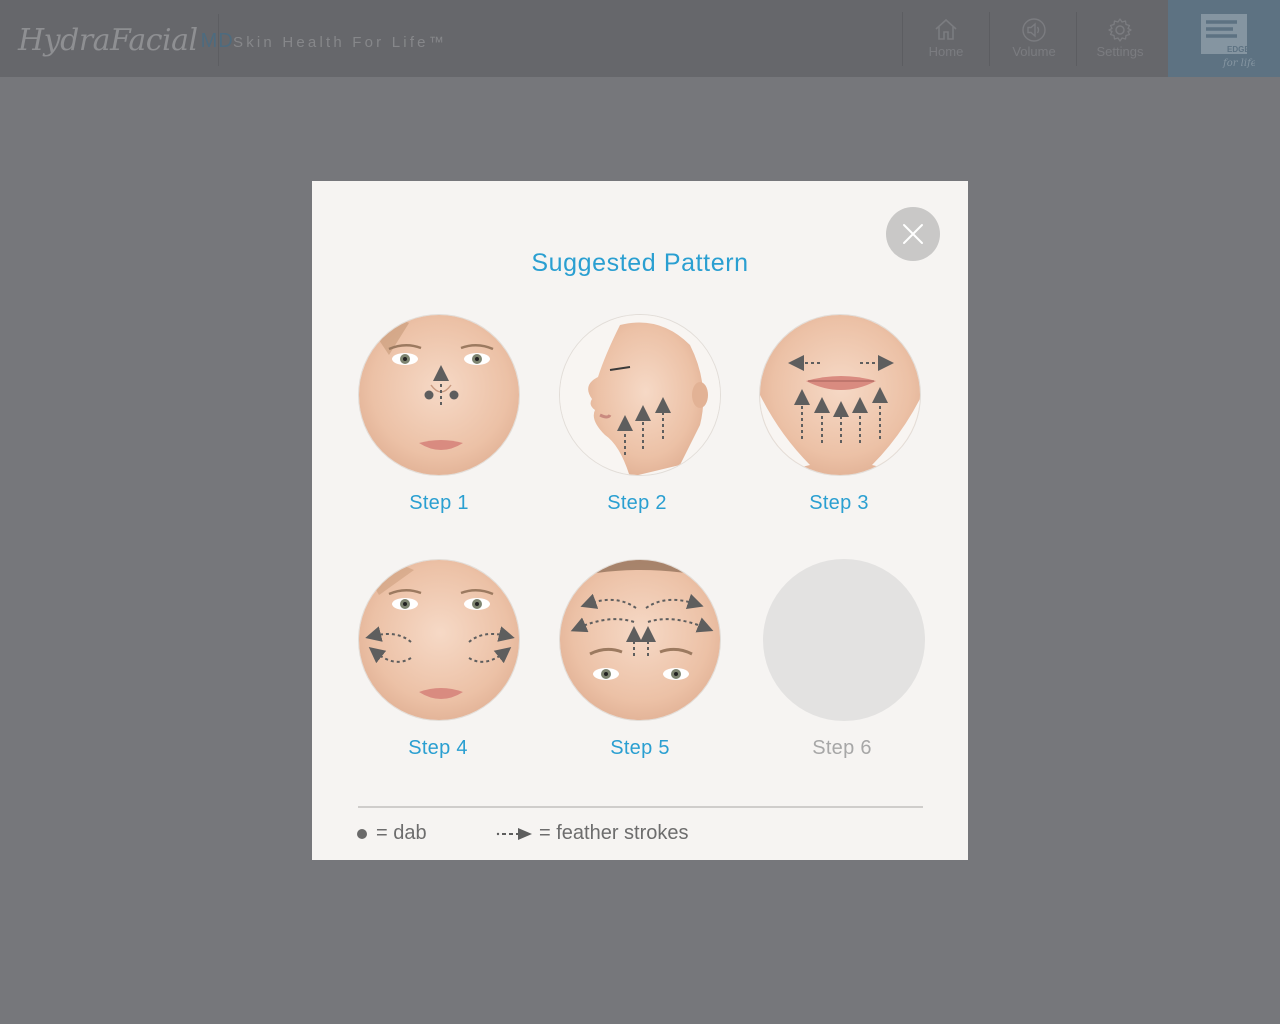  What do you see at coordinates (218, 40) in the screenshot?
I see `header-divider` at bounding box center [218, 40].